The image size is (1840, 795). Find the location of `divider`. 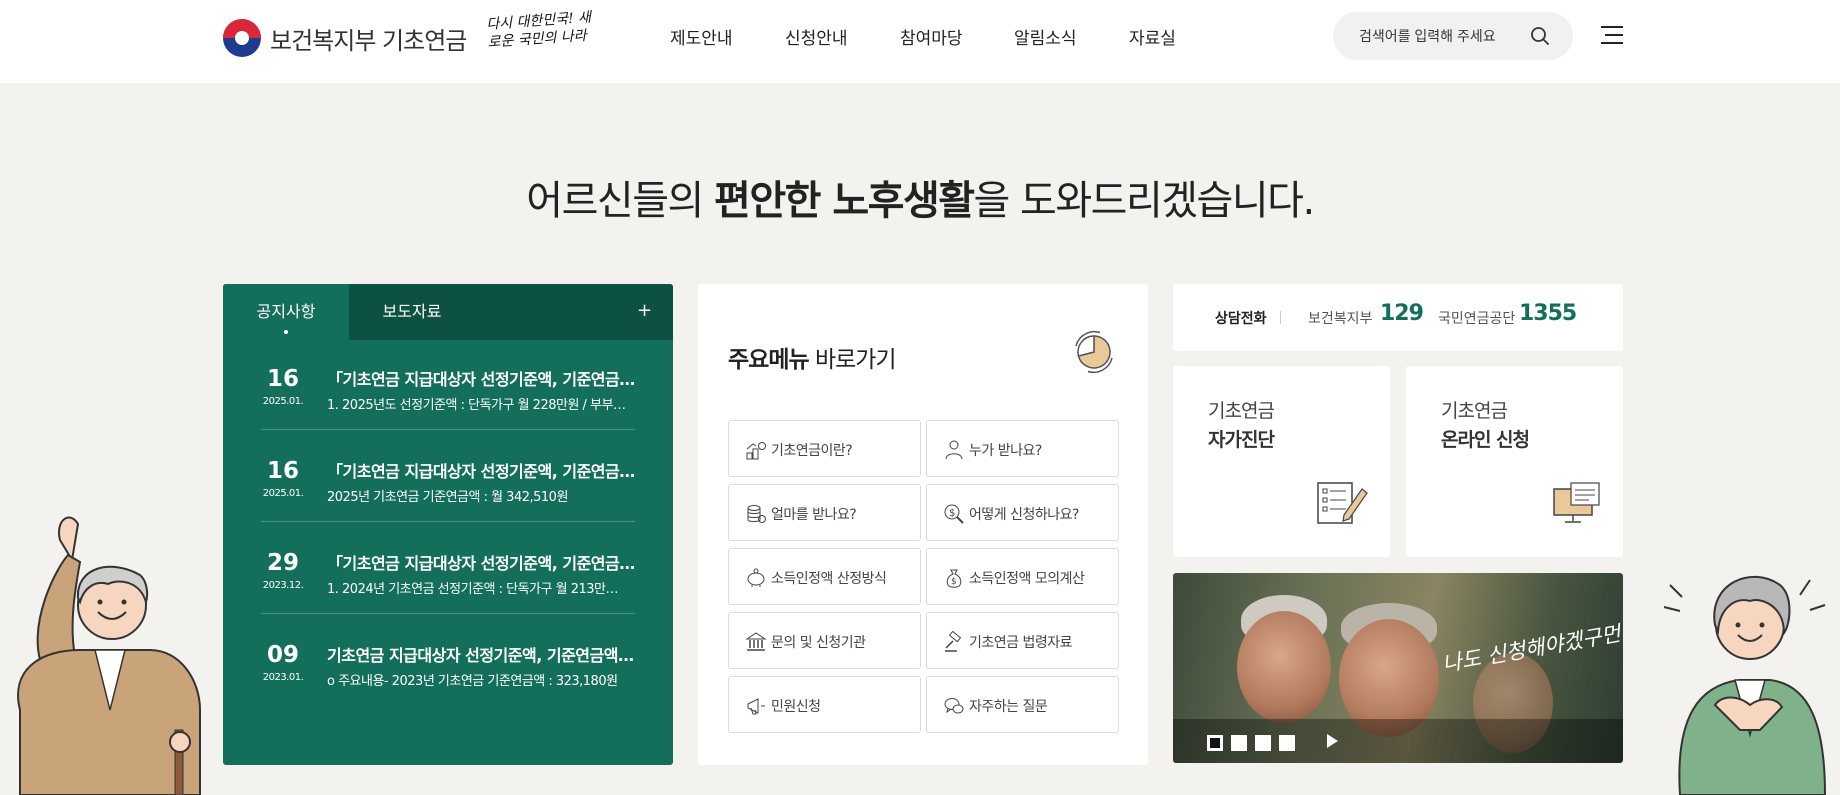

divider is located at coordinates (1280, 317).